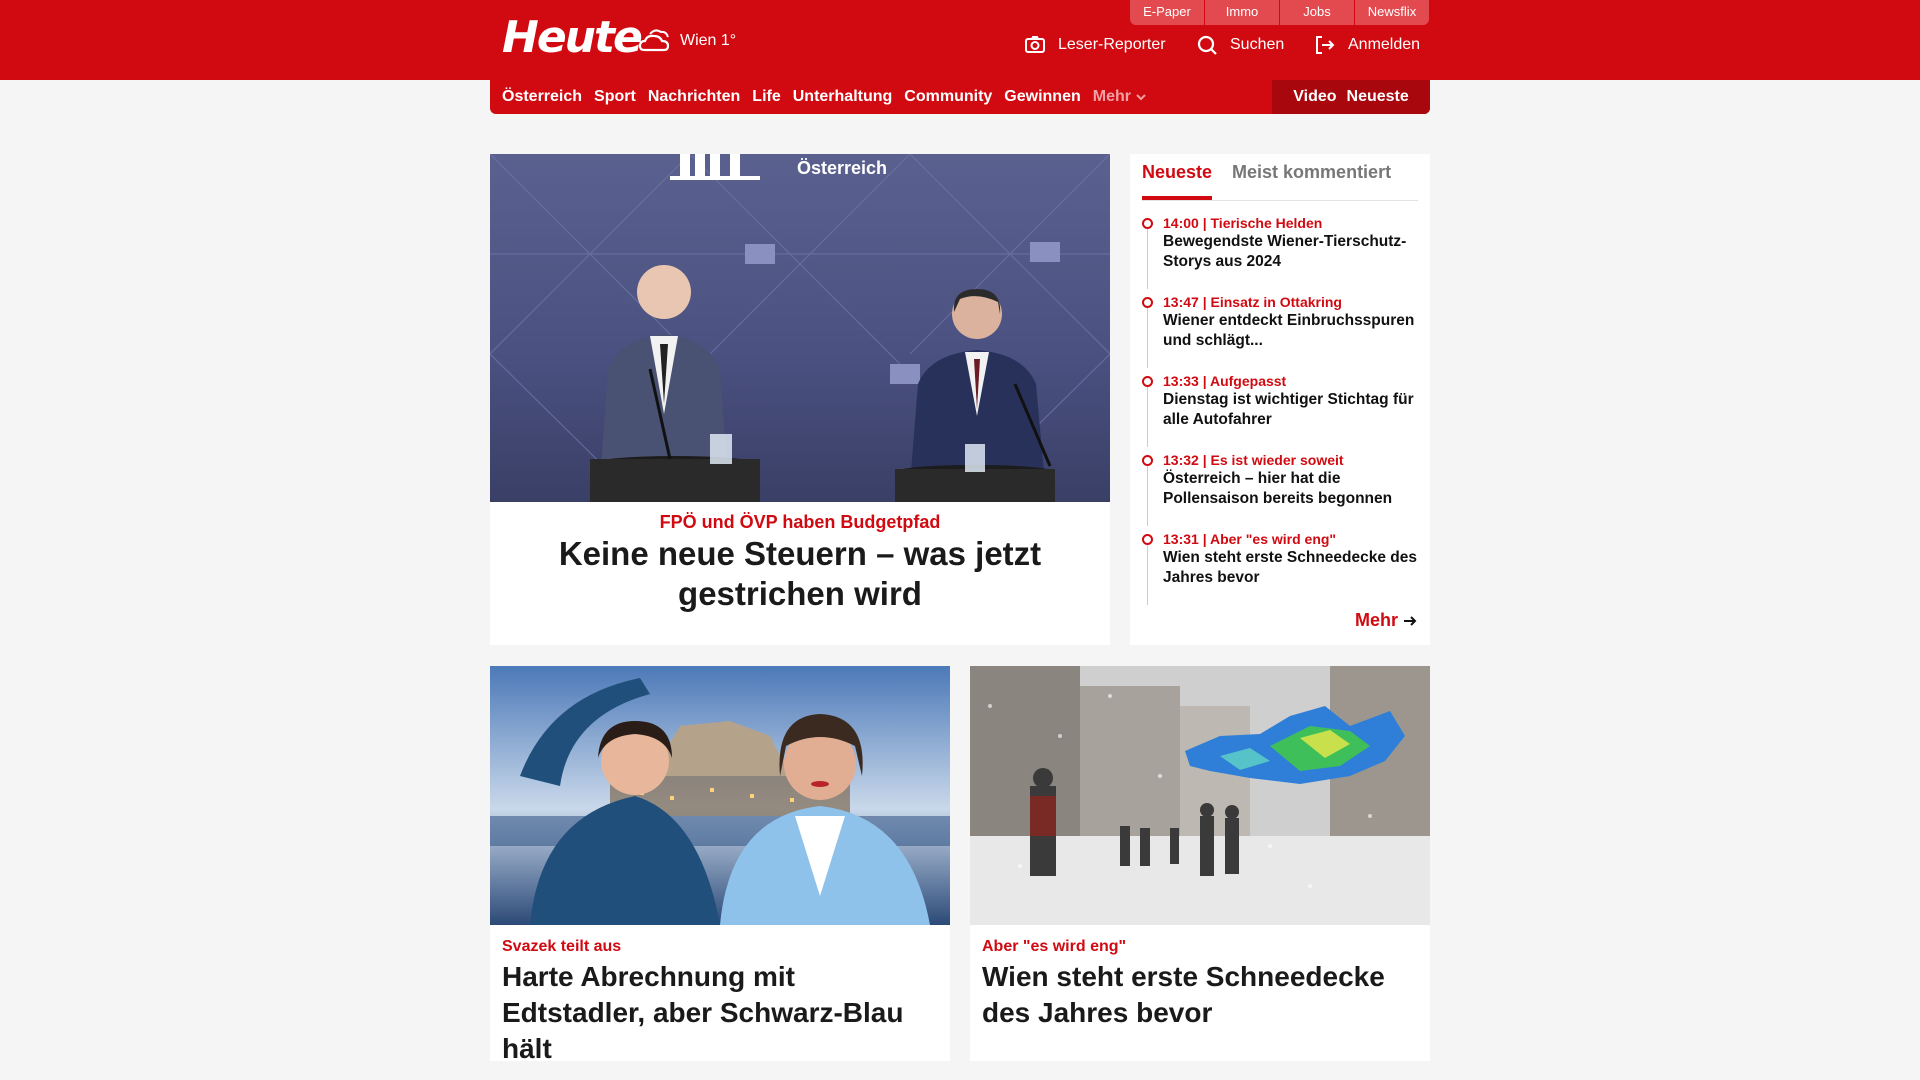 The width and height of the screenshot is (1920, 1080). I want to click on nav-more-menu: Mehr, so click(1120, 97).